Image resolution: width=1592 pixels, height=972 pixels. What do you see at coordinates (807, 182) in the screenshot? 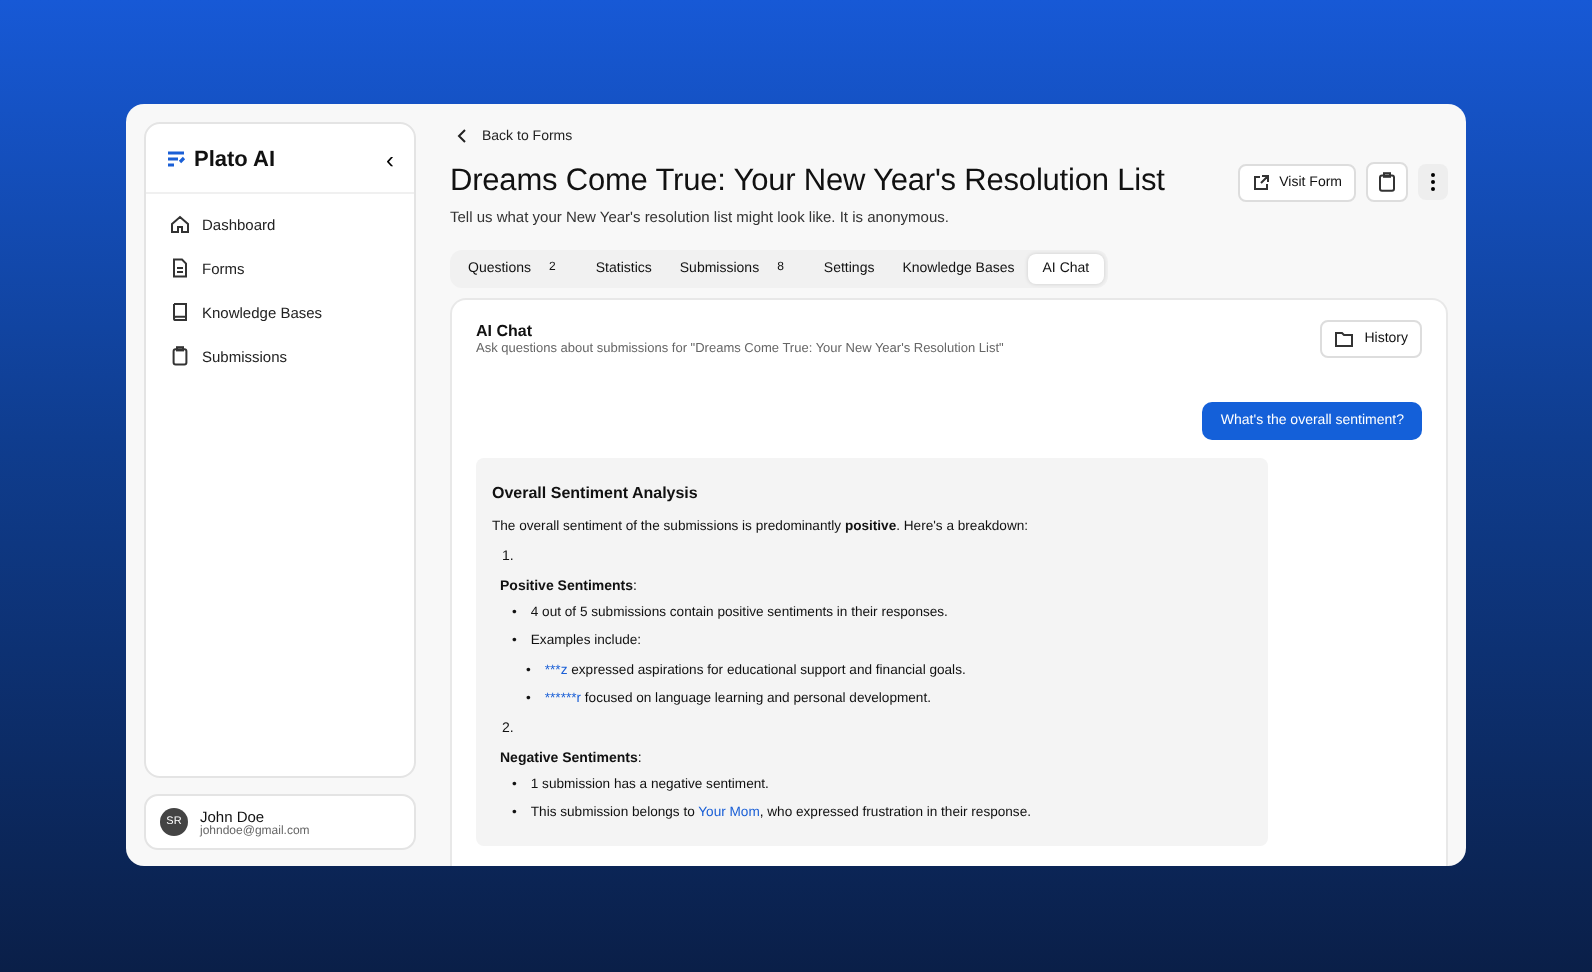
I see `form-title: Dreams Come True: Your New Year's Resolution List` at bounding box center [807, 182].